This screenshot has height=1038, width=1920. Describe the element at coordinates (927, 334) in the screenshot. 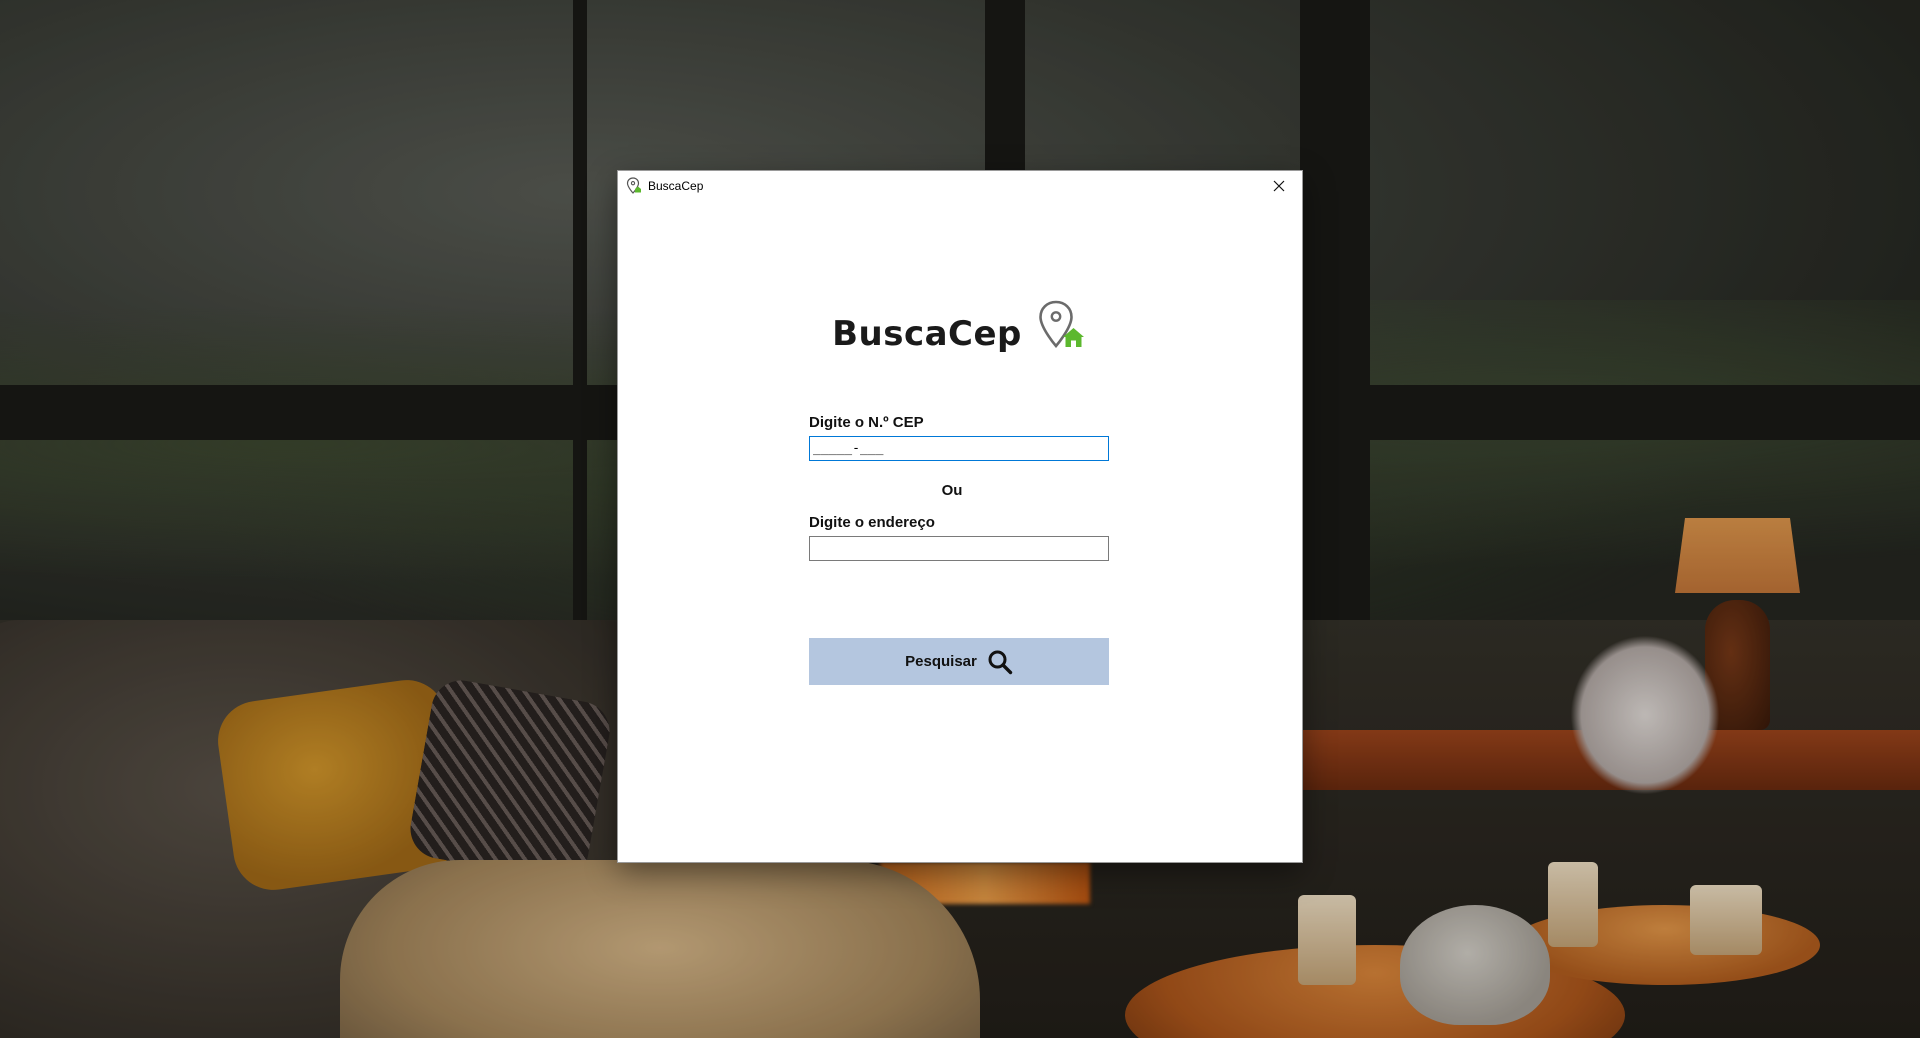

I see `logo-text: BuscaCep` at that location.